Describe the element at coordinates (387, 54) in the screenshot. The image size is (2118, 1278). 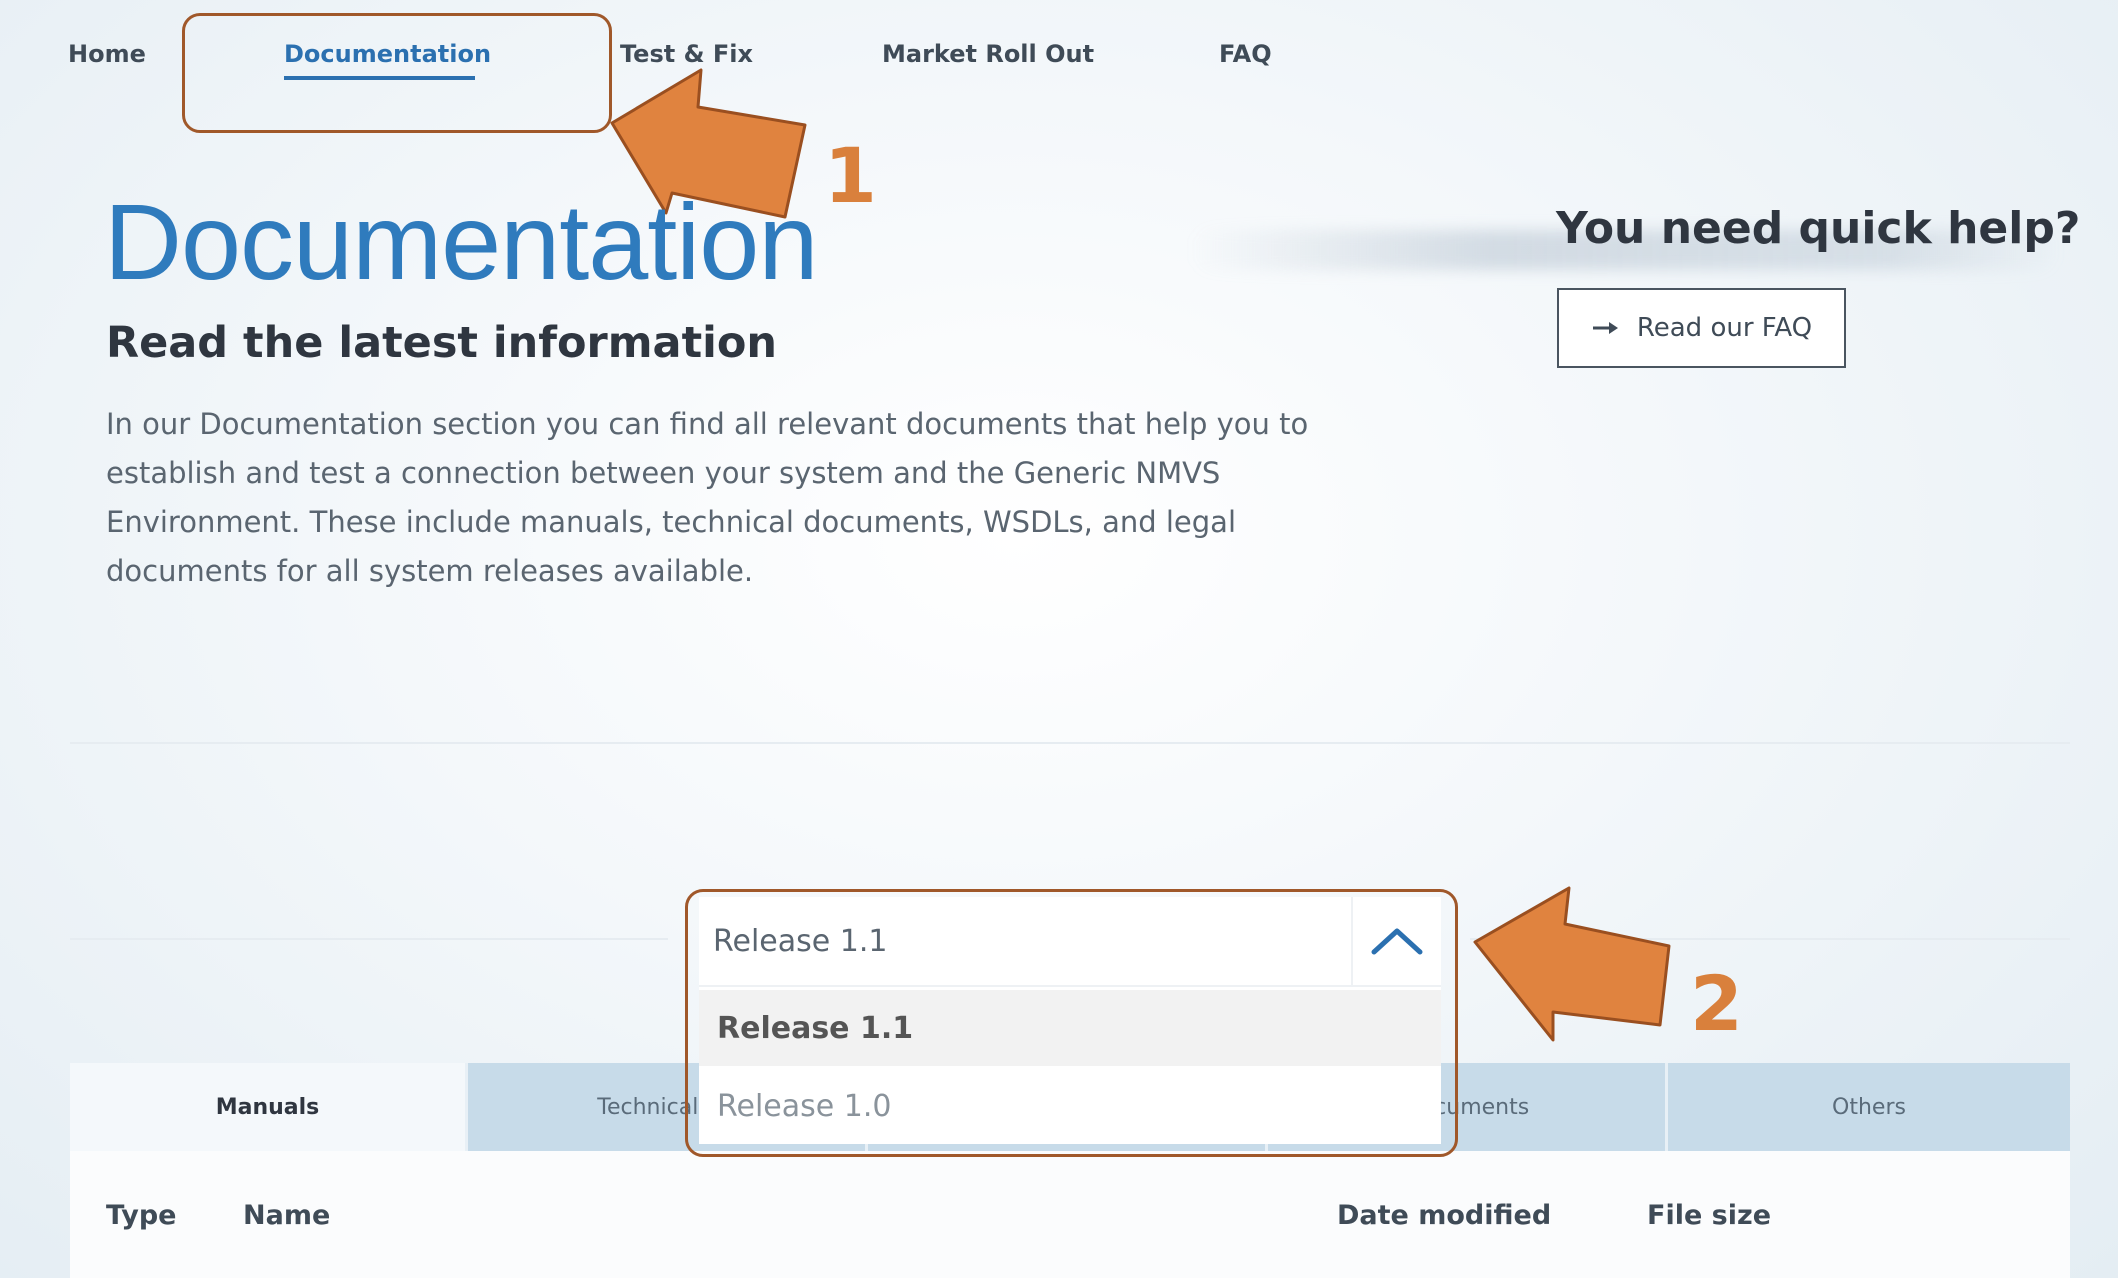
I see `nav-documentation: Documentation` at that location.